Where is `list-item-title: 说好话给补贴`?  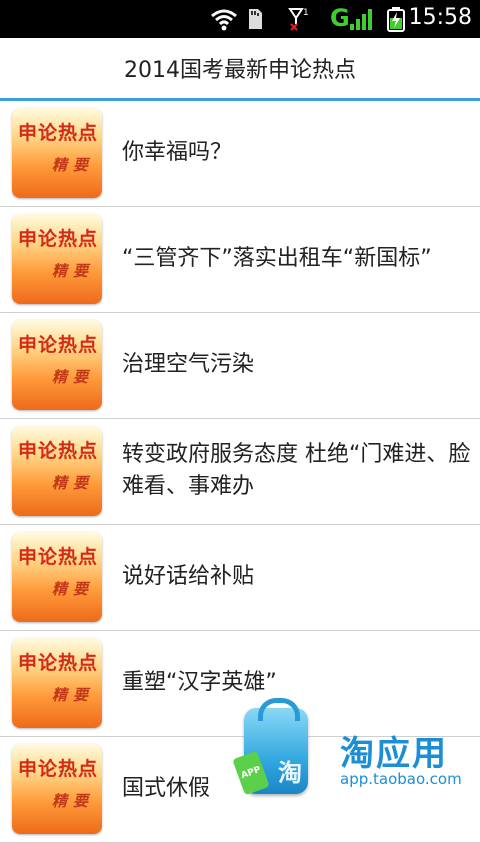
list-item-title: 说好话给补贴 is located at coordinates (188, 576).